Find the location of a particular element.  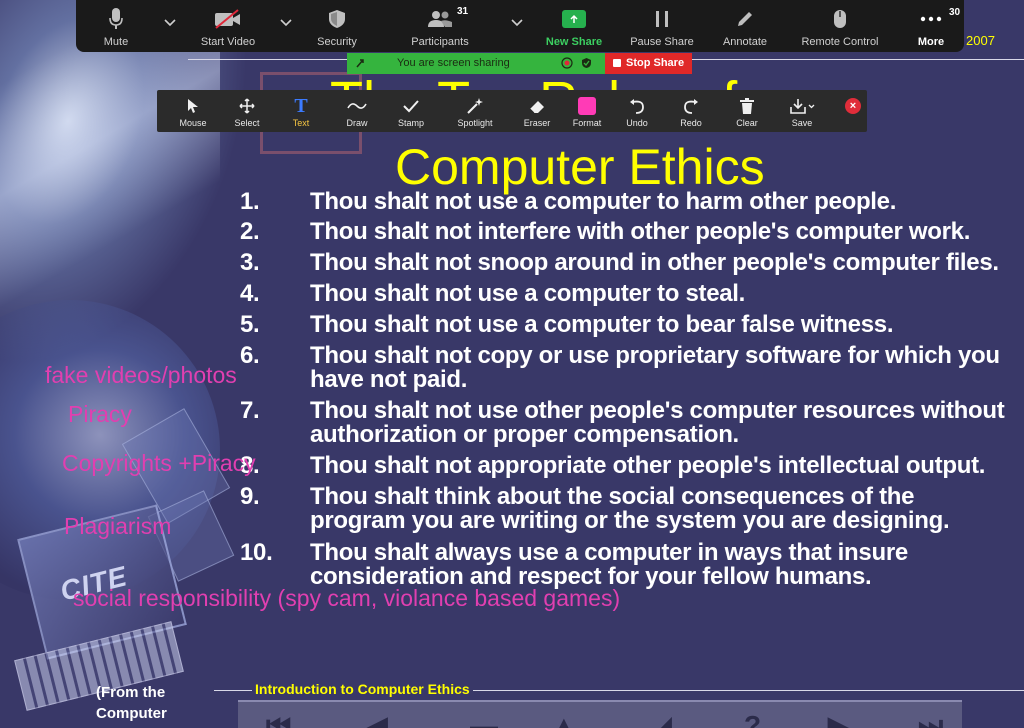

tool-text: T Text is located at coordinates (301, 111).